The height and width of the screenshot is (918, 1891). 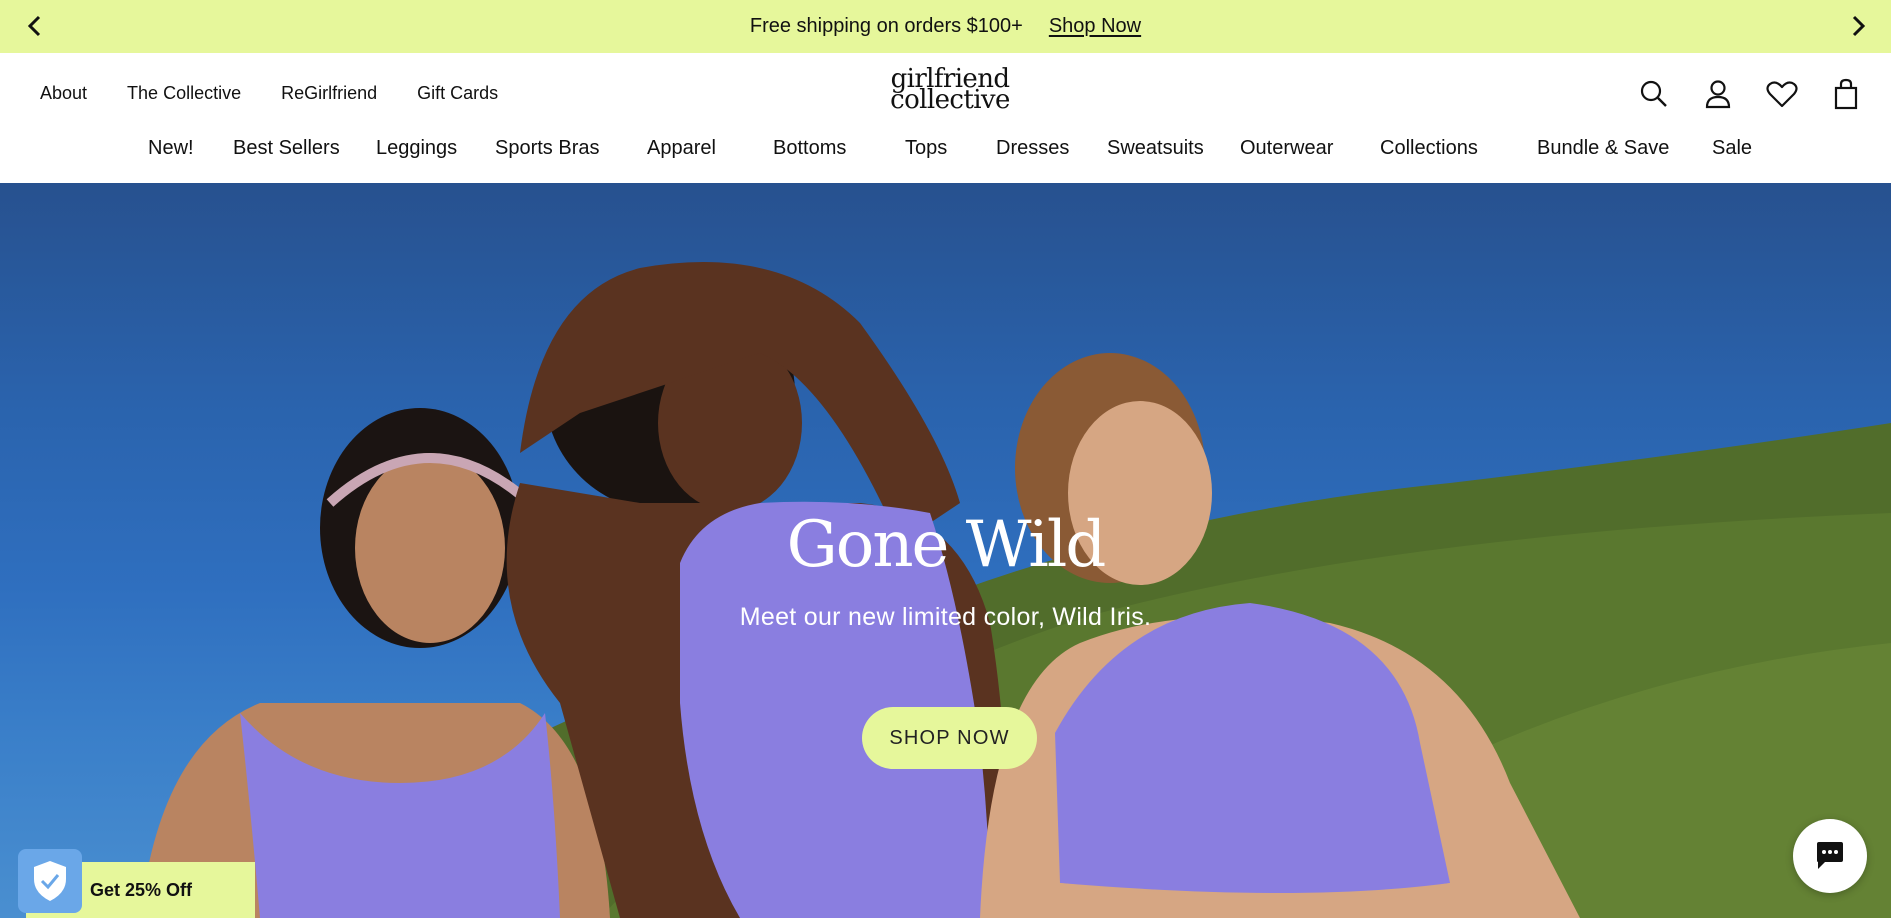 I want to click on nav-item-best-sellers: Best Sellers, so click(x=286, y=148).